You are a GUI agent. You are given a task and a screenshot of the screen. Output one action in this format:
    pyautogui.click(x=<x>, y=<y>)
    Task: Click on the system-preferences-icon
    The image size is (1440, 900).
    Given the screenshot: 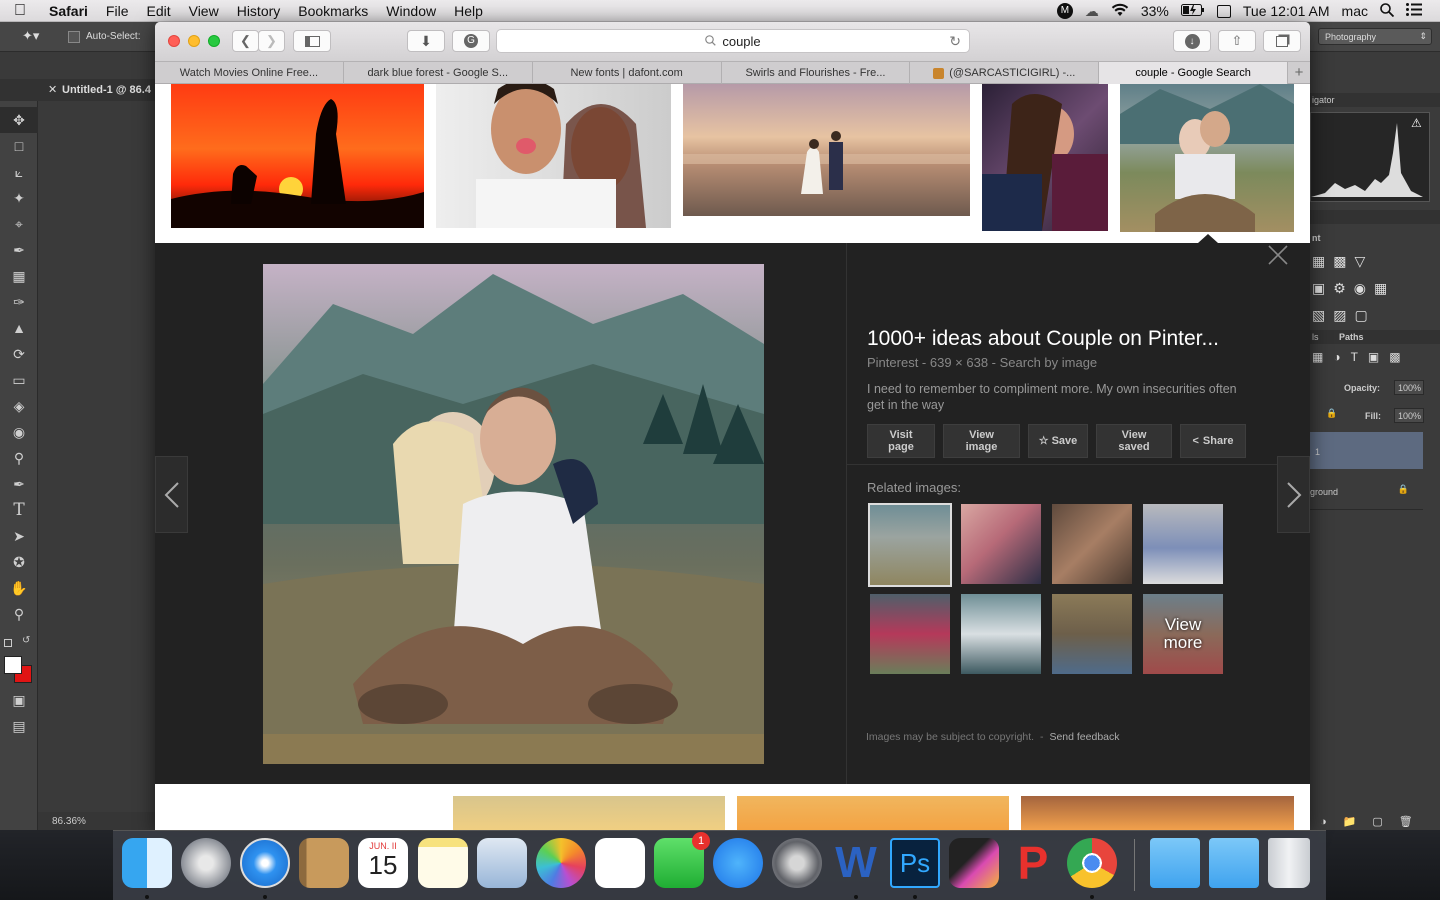 What is the action you would take?
    pyautogui.click(x=797, y=863)
    